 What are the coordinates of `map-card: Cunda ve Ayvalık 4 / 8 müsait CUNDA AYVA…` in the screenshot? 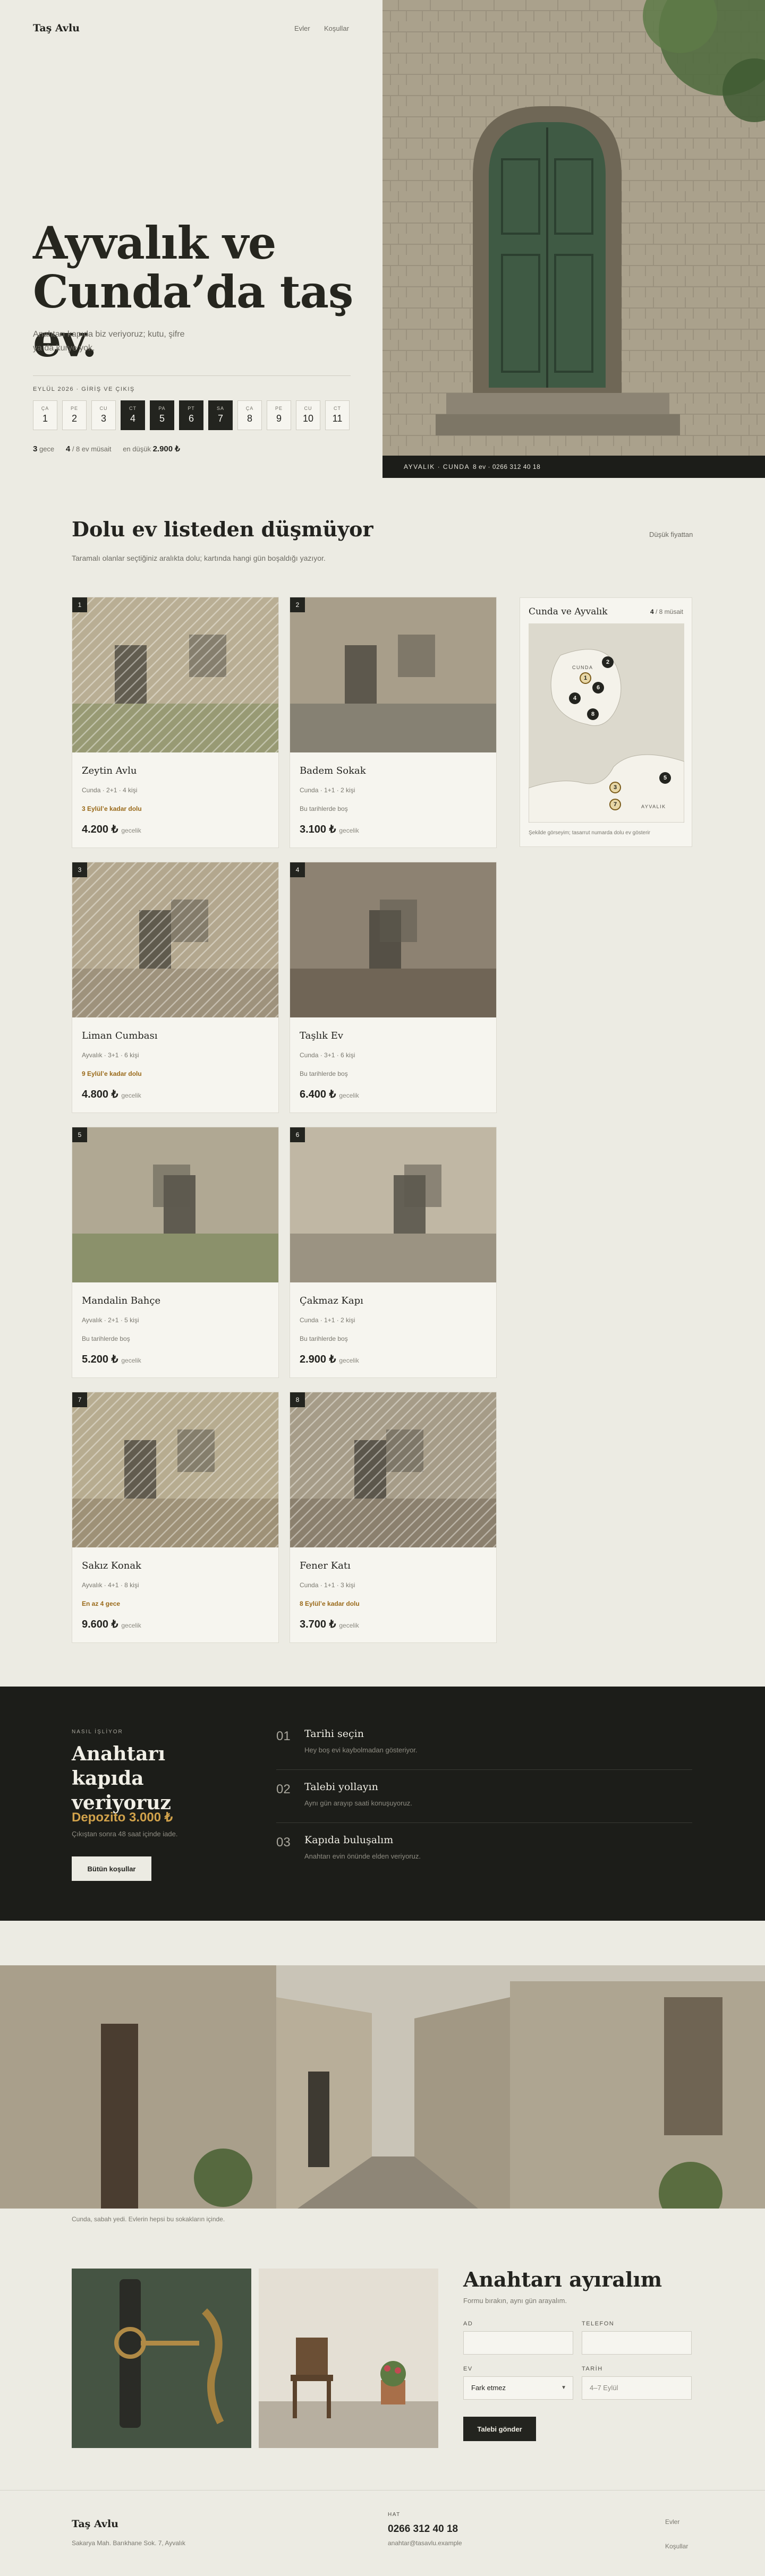 It's located at (606, 722).